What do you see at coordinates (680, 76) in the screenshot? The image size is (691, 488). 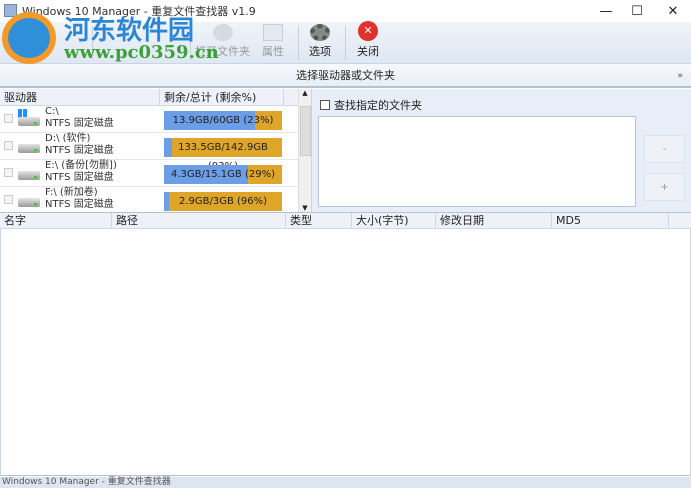 I see `chevron-icon: »` at bounding box center [680, 76].